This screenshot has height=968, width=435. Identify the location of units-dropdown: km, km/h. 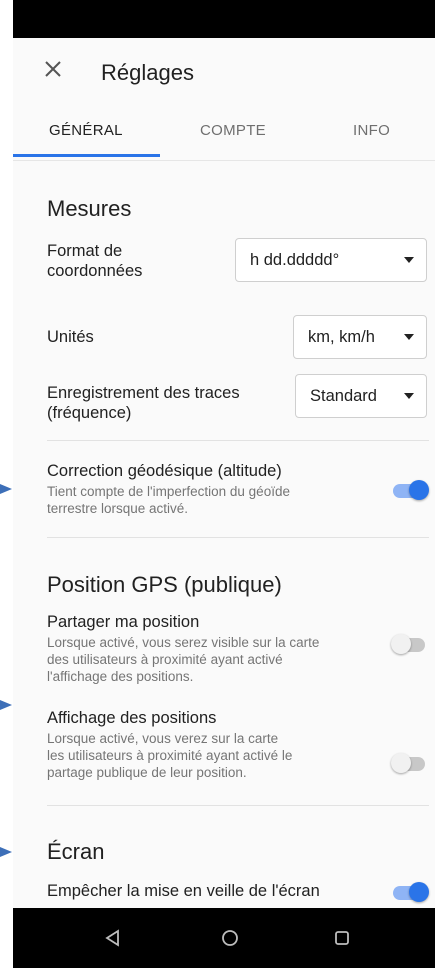
(360, 337).